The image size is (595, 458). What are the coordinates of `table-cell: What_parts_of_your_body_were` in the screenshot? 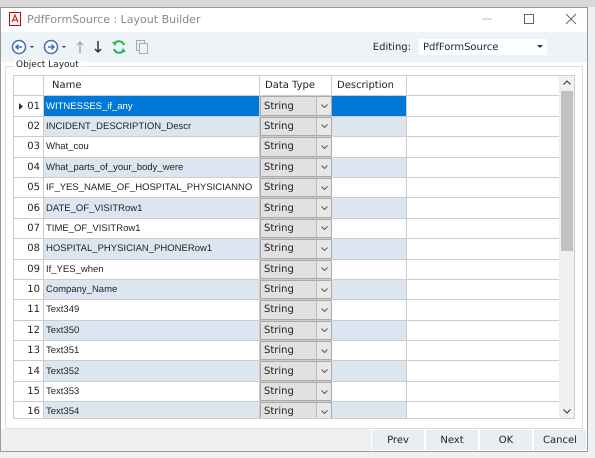 It's located at (152, 167).